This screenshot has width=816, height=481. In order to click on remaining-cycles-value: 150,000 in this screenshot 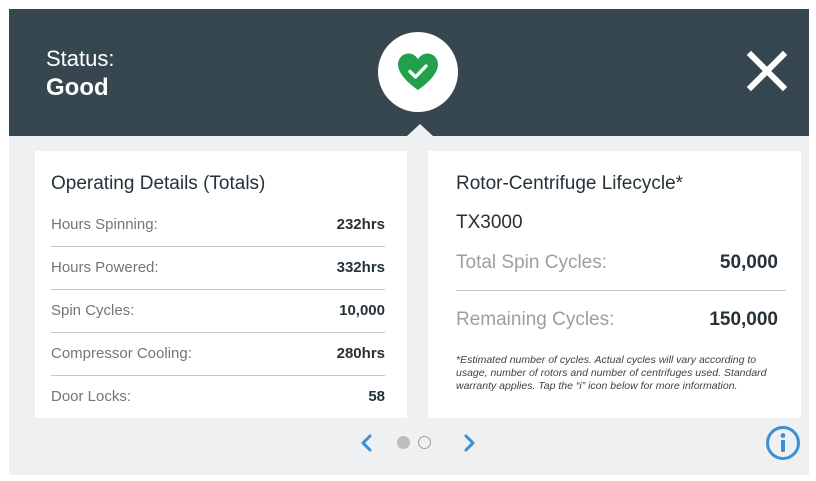, I will do `click(743, 319)`.